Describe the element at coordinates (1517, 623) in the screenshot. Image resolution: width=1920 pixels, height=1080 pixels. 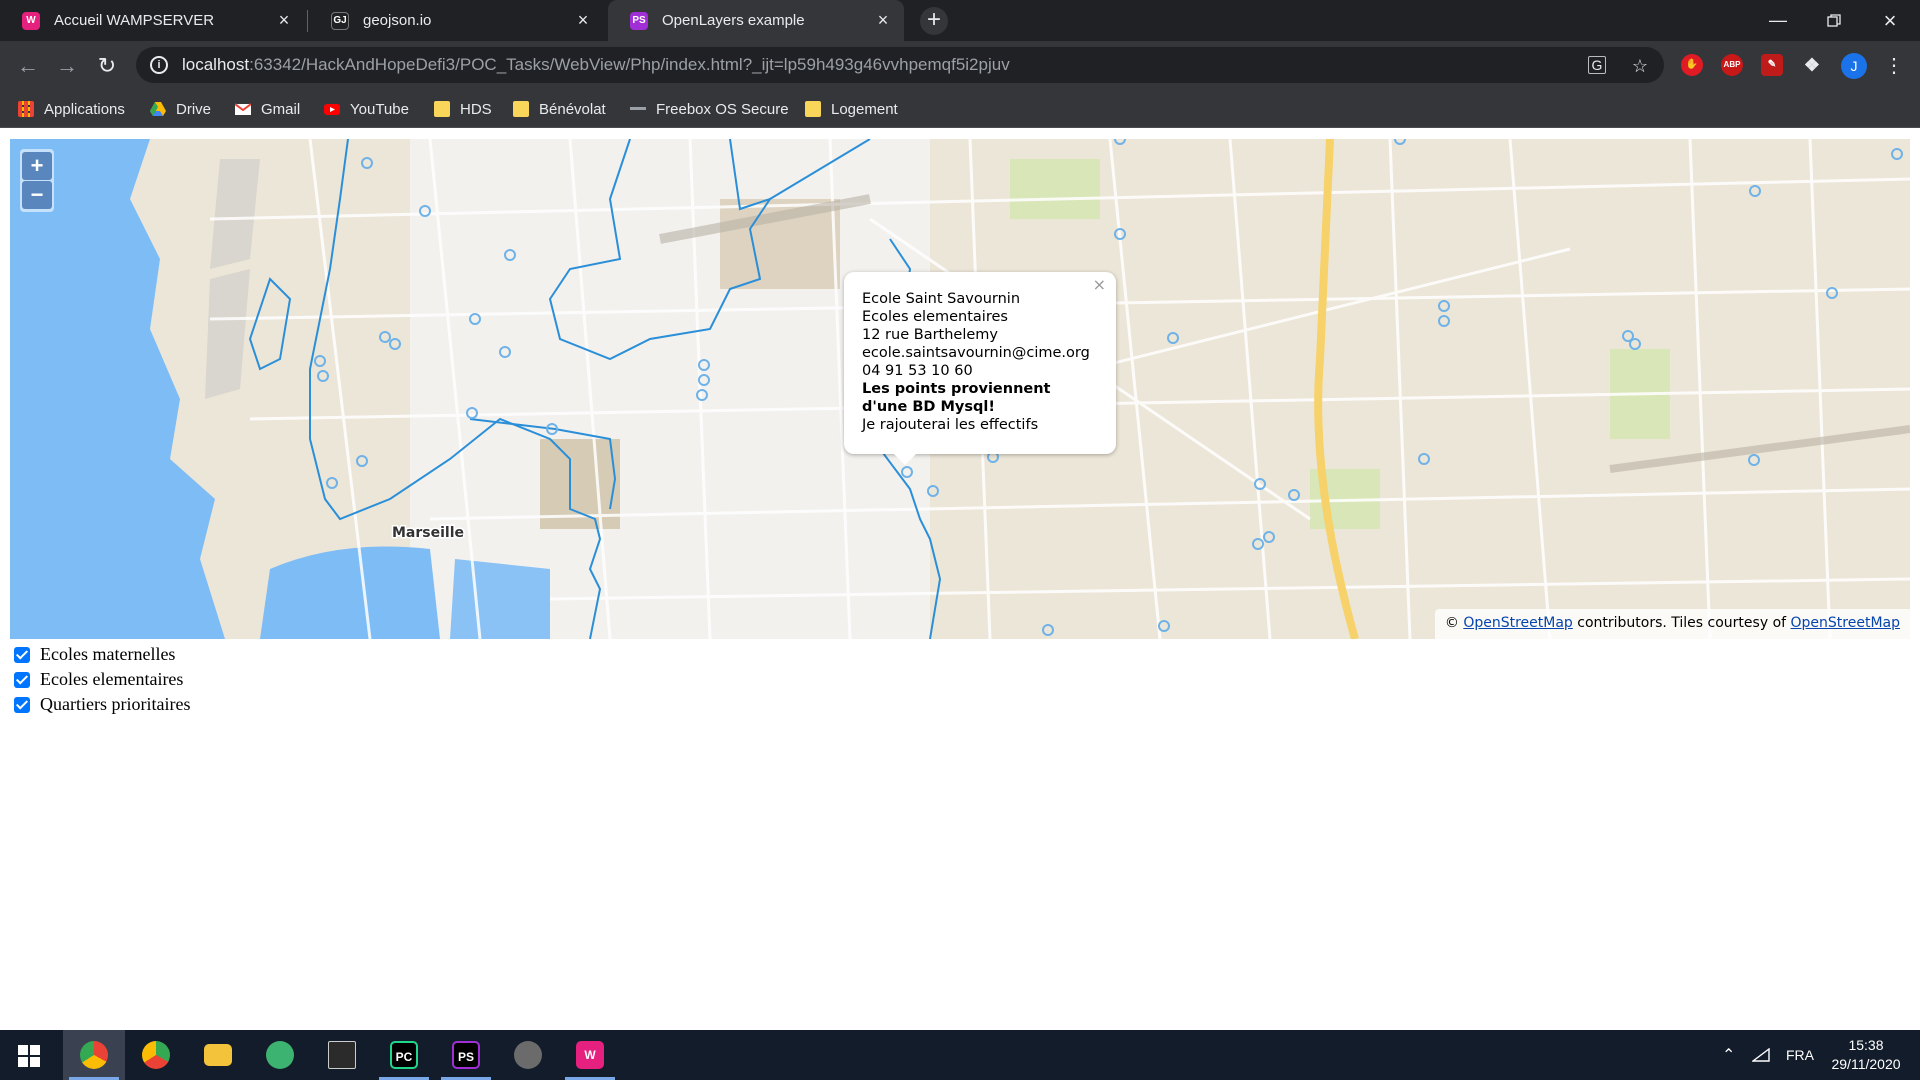
I see `openstreetmap-link: OpenStreetMap` at that location.